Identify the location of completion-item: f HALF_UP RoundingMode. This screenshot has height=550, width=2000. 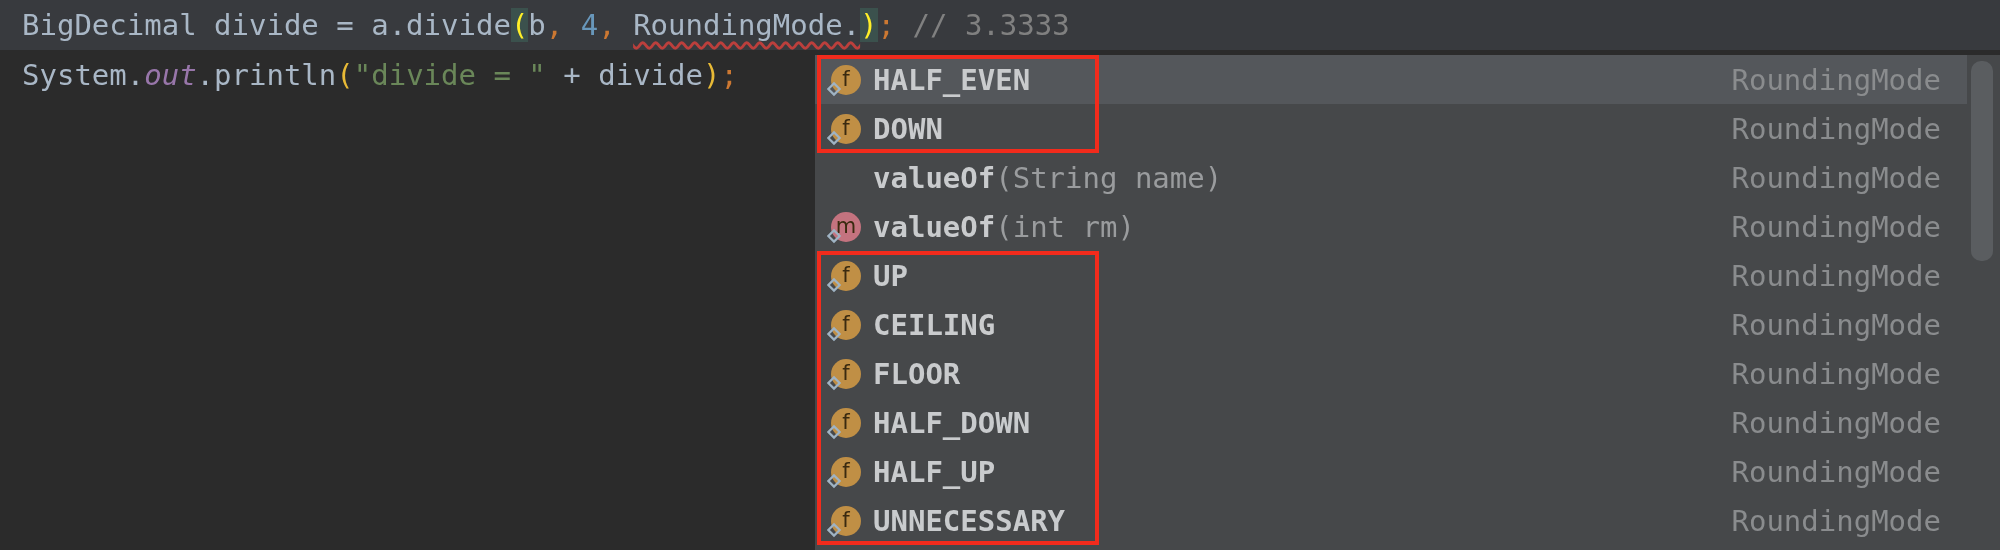
(1391, 471).